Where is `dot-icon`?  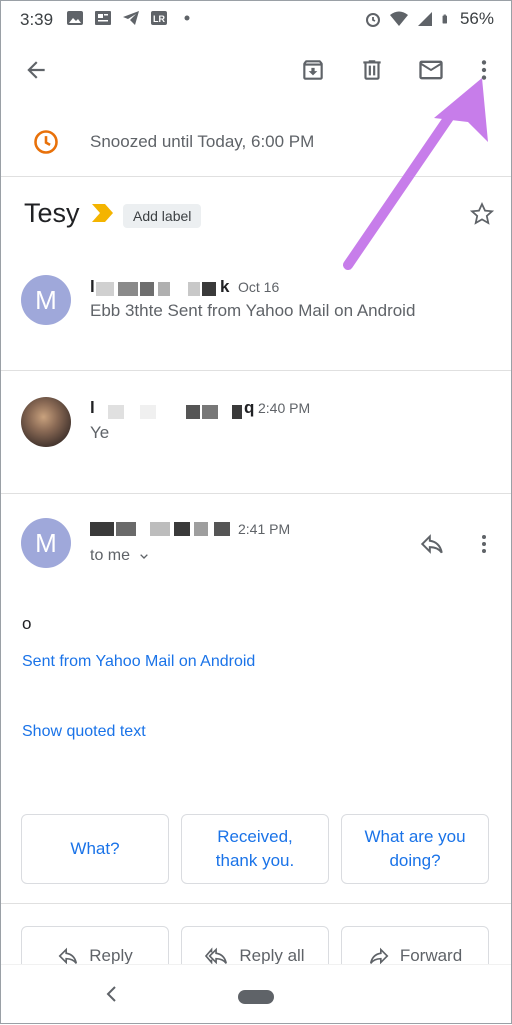
dot-icon is located at coordinates (187, 18).